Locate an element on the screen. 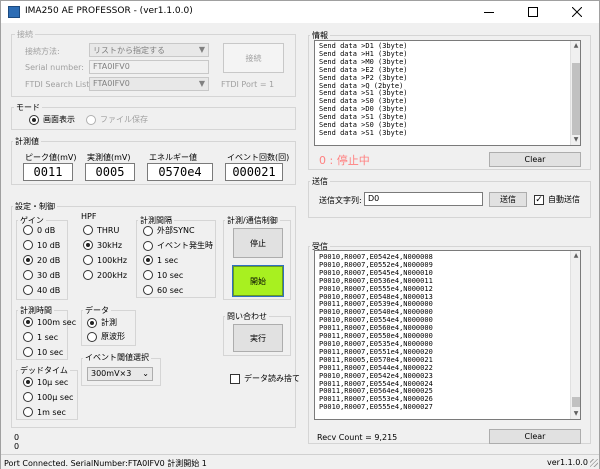 Image resolution: width=600 pixels, height=469 pixels. effective-label: 実測値(mV) is located at coordinates (109, 157).